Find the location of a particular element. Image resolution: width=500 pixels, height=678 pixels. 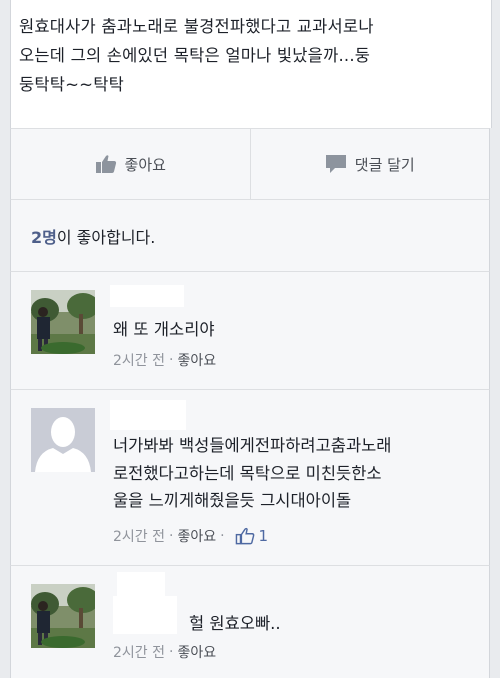

author-name-redaction is located at coordinates (145, 615).